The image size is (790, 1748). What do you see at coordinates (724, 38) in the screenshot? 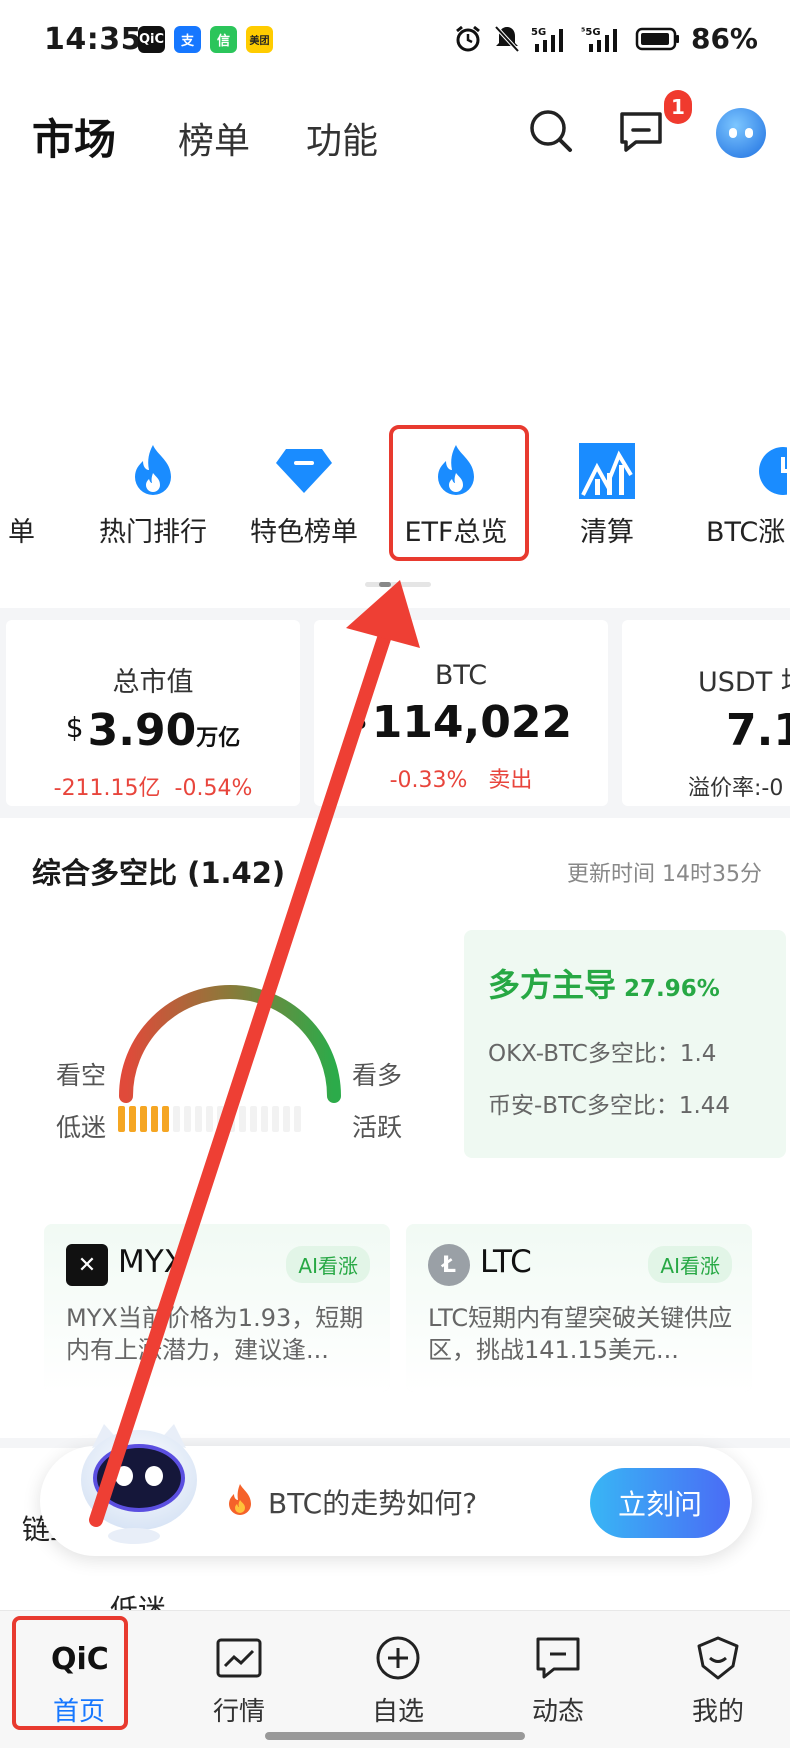
I see `battery-percent: 86%` at bounding box center [724, 38].